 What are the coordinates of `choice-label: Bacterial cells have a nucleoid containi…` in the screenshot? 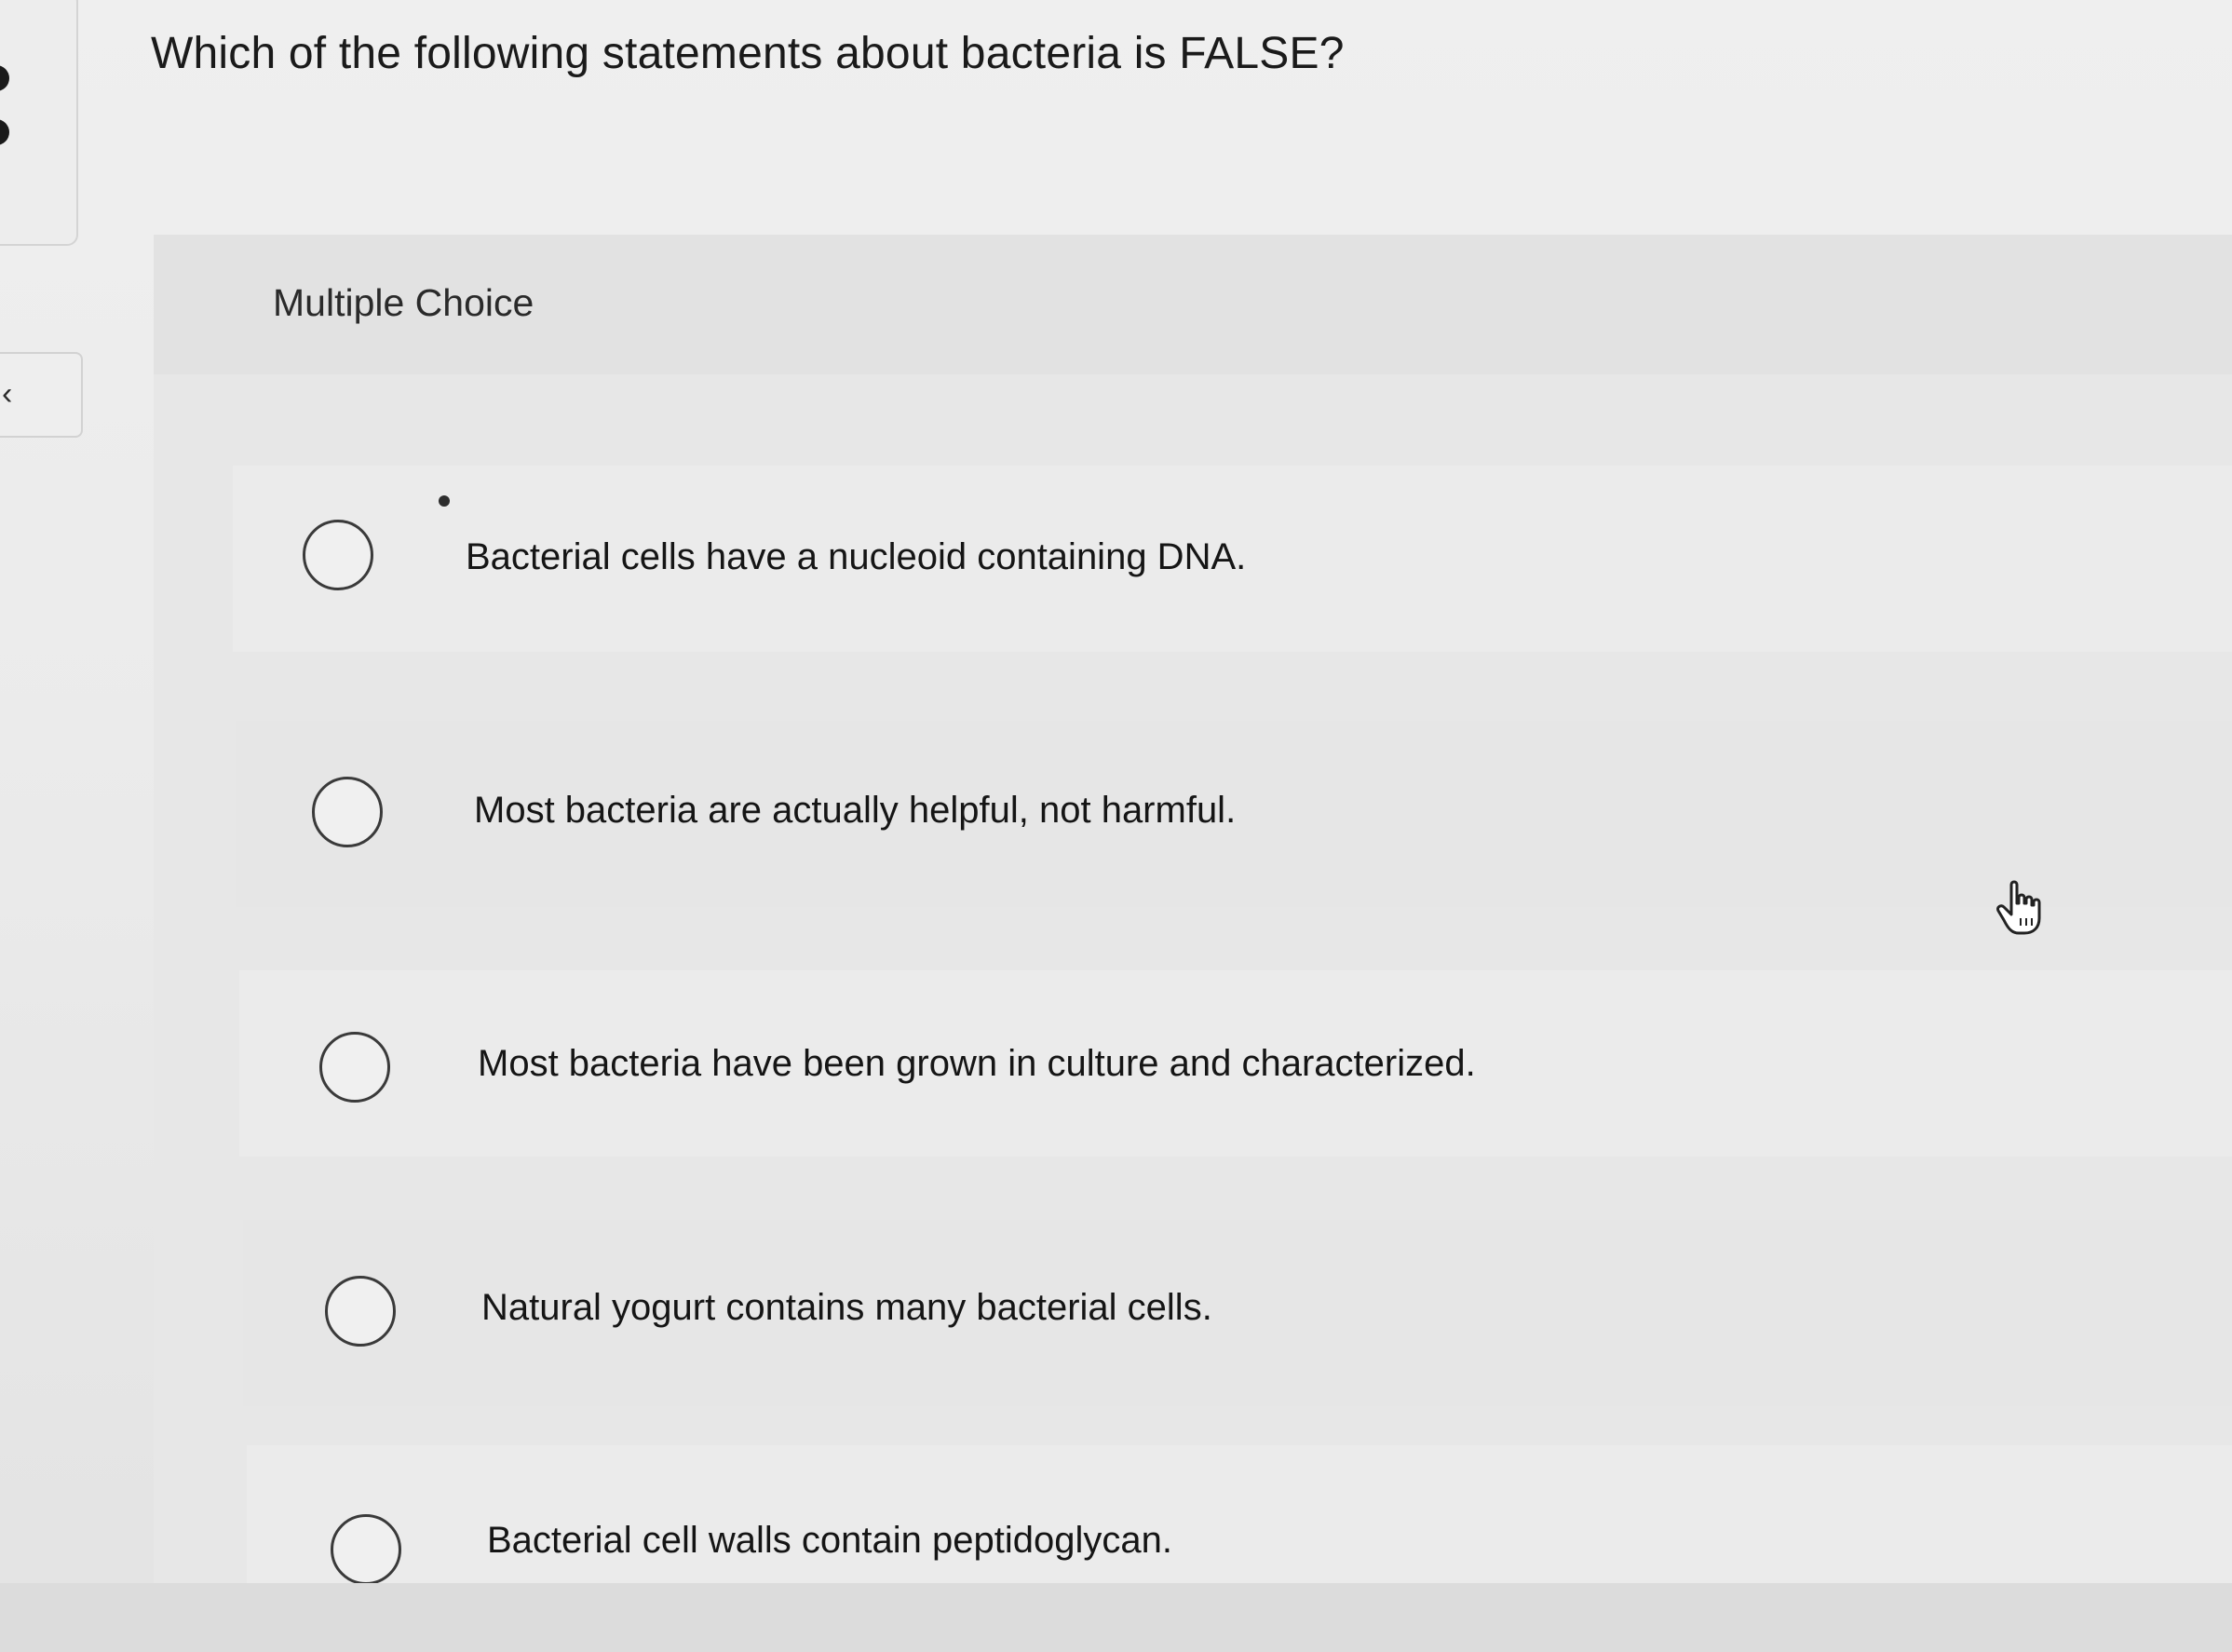 It's located at (856, 556).